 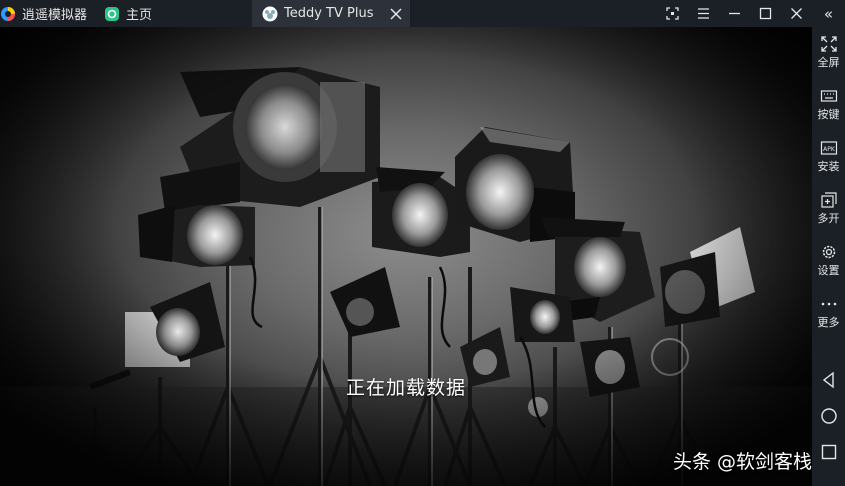 I want to click on maximize-icon, so click(x=765, y=13).